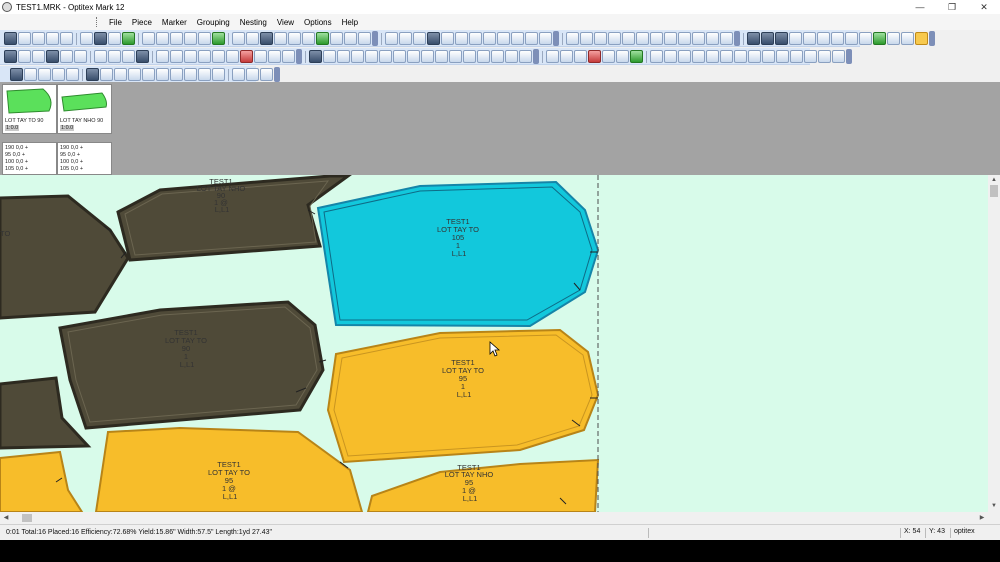 The height and width of the screenshot is (562, 1000). I want to click on menu-piece: Piece, so click(142, 22).